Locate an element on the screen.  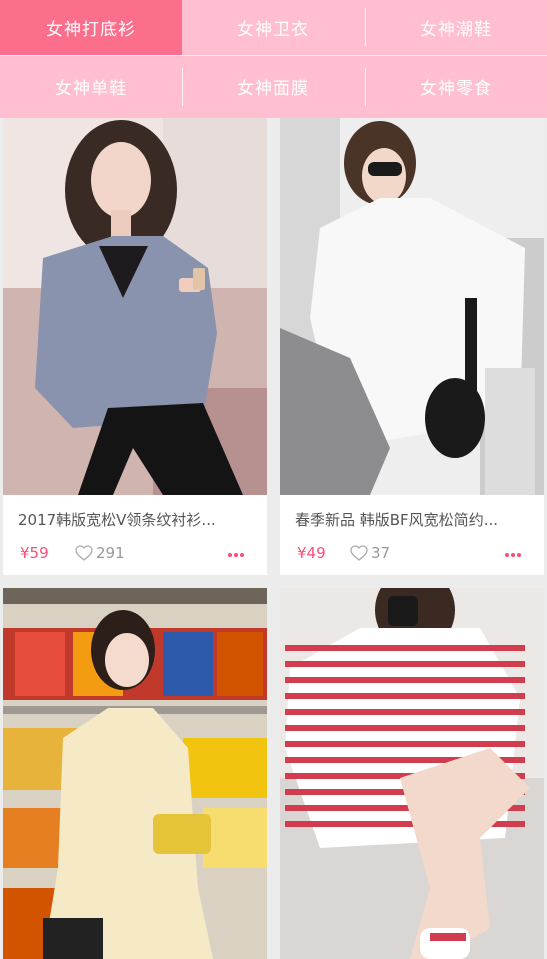
product-info: 春季新品 韩版BF风宽松简约... ¥49 37 is located at coordinates (412, 535).